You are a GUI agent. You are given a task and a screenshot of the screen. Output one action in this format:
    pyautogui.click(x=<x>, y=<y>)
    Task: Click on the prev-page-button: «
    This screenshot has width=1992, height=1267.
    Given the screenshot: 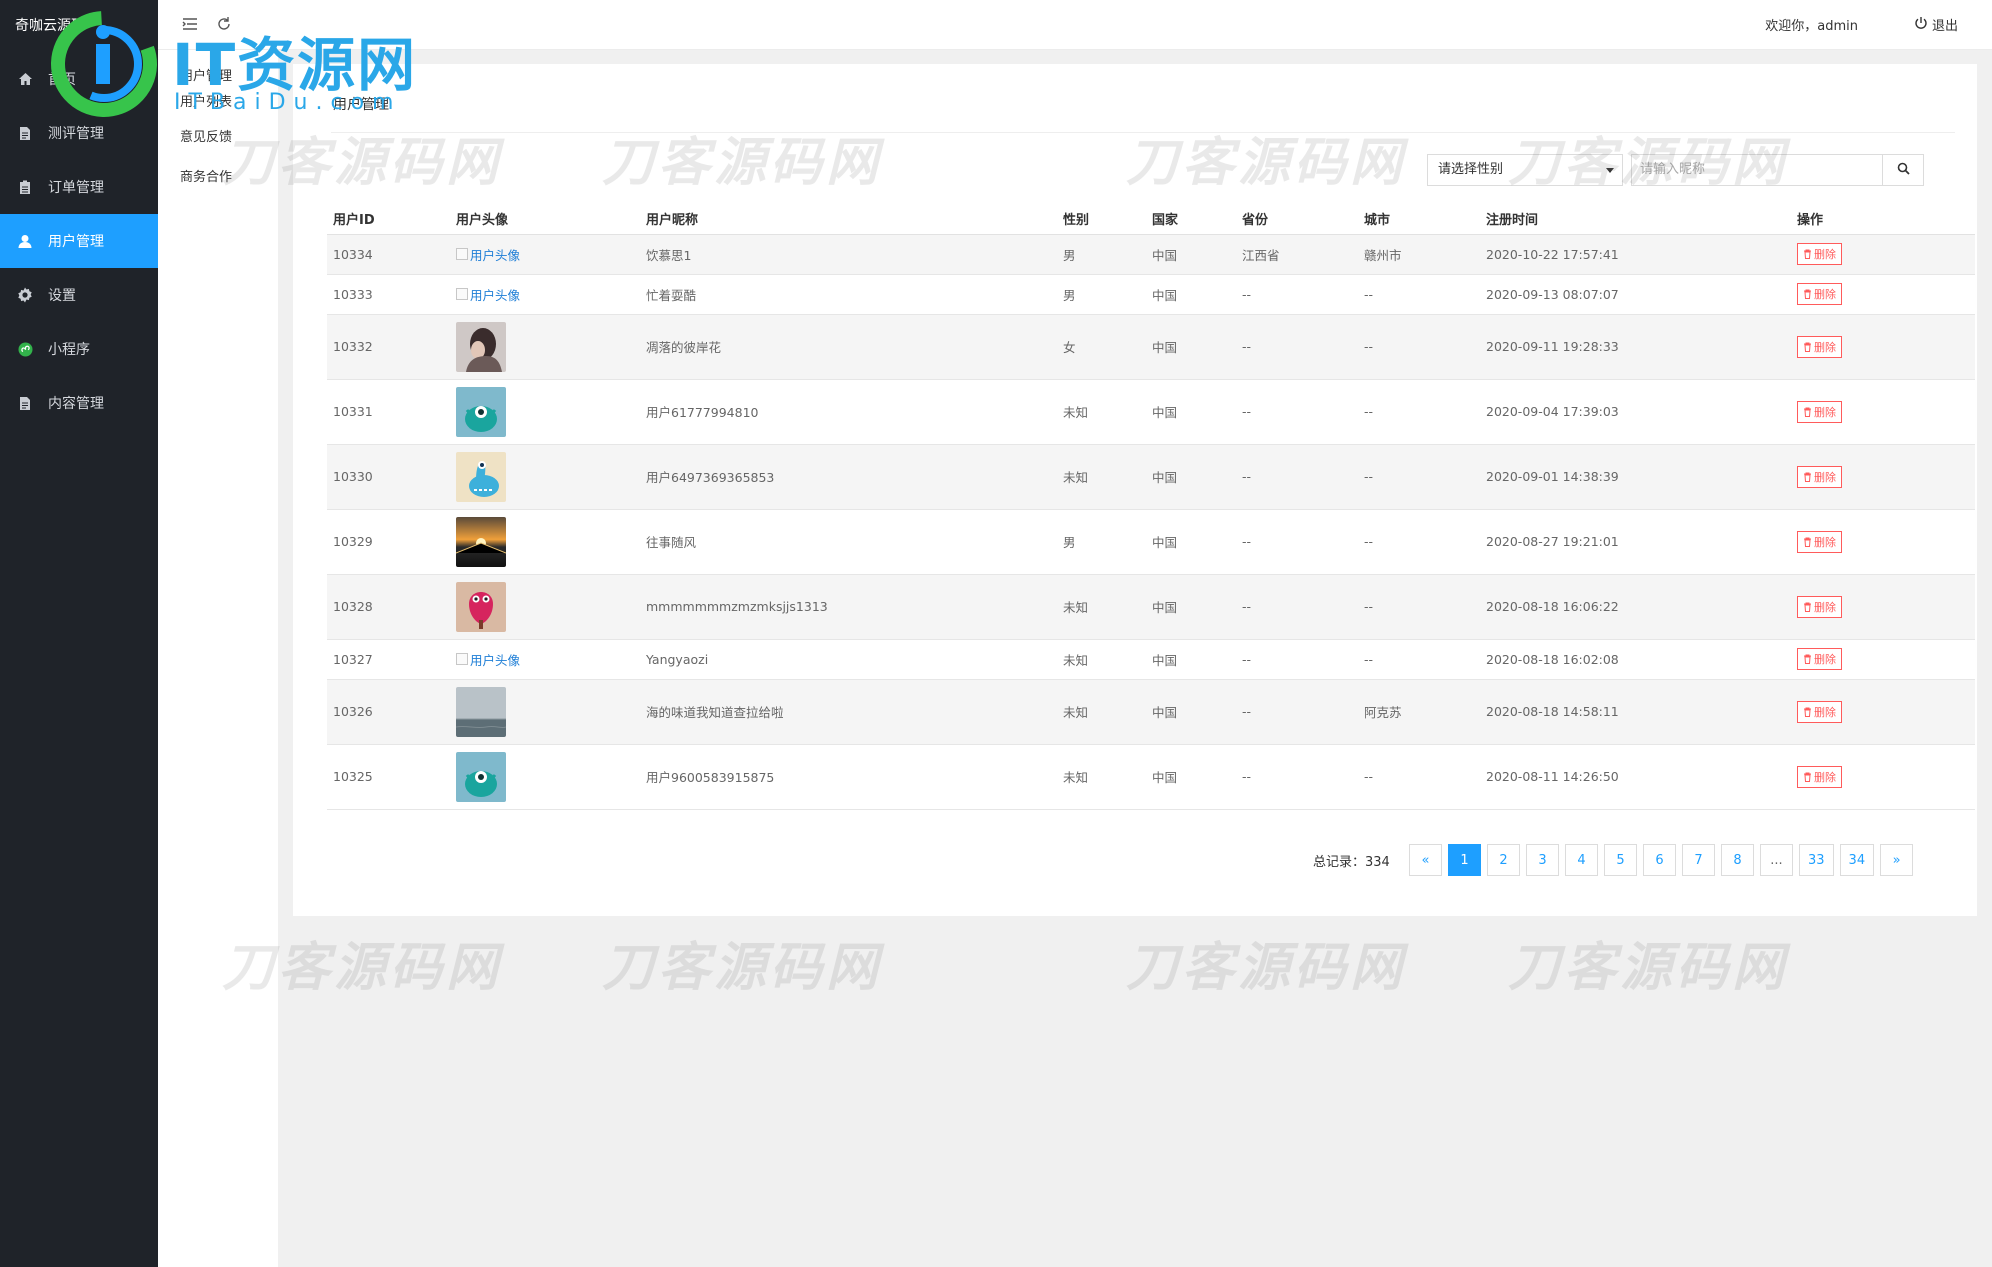 What is the action you would take?
    pyautogui.click(x=1425, y=860)
    